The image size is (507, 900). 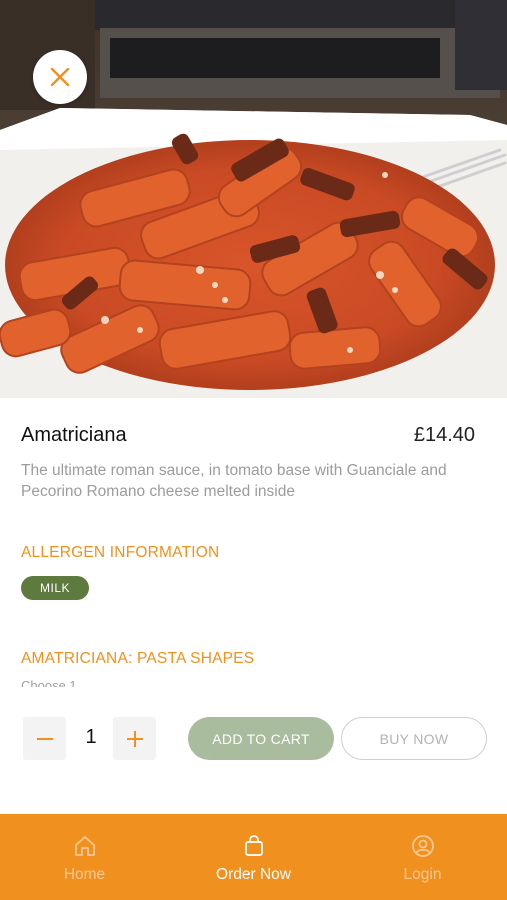 I want to click on pasta-shapes-heading: AMATRICIANA: PASTA SHAPES, so click(x=138, y=658).